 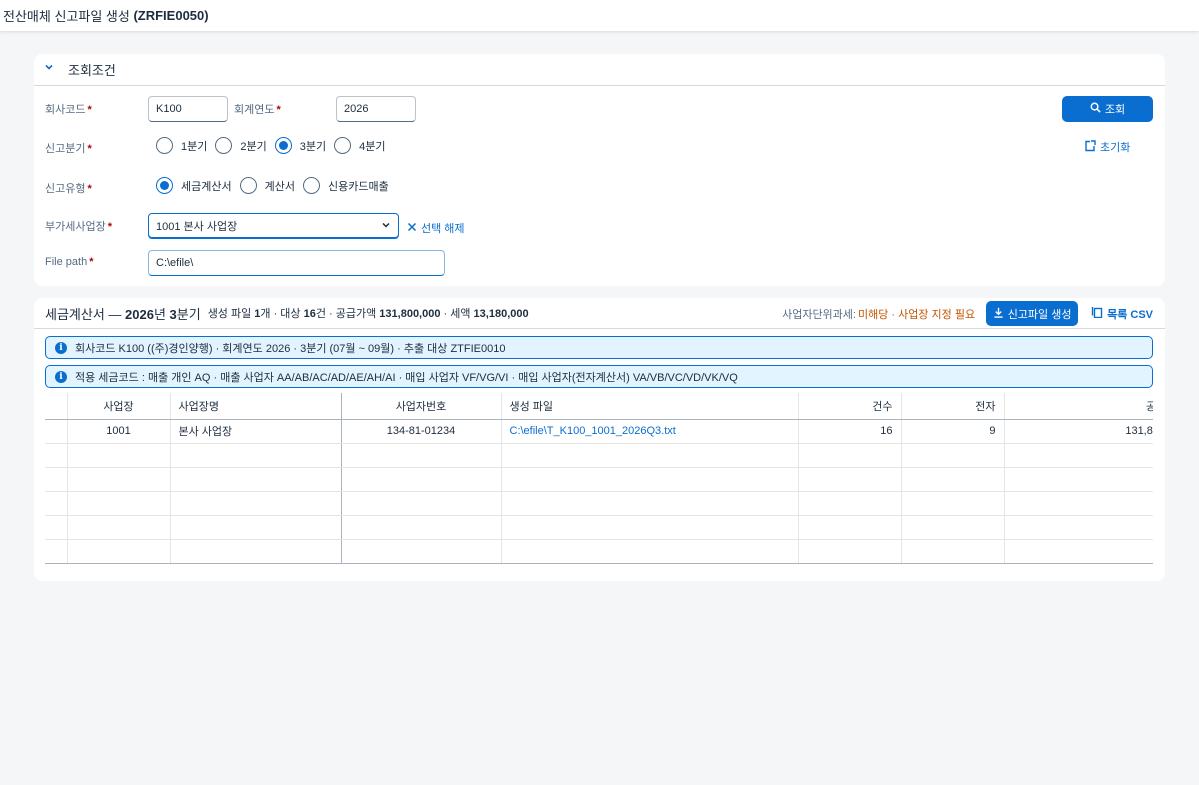 I want to click on column-header-biz-no: 사업자번호, so click(x=421, y=406).